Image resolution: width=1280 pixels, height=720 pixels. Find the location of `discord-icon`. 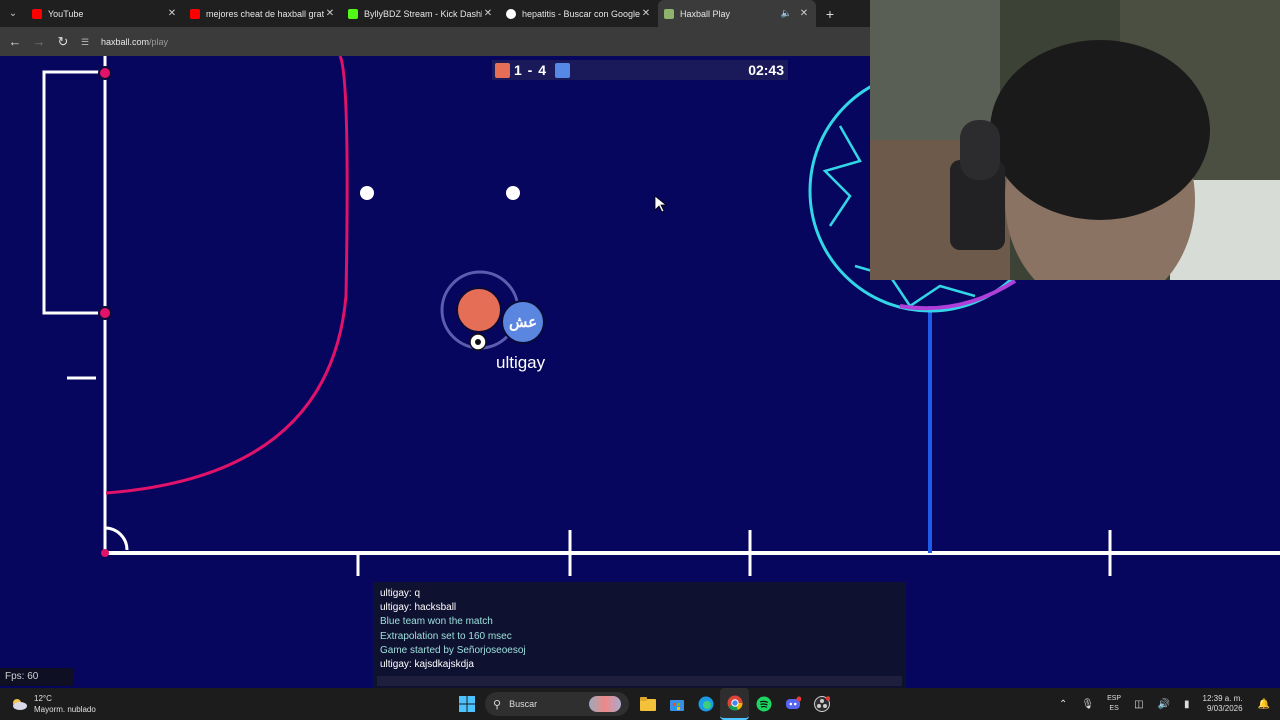

discord-icon is located at coordinates (793, 702).